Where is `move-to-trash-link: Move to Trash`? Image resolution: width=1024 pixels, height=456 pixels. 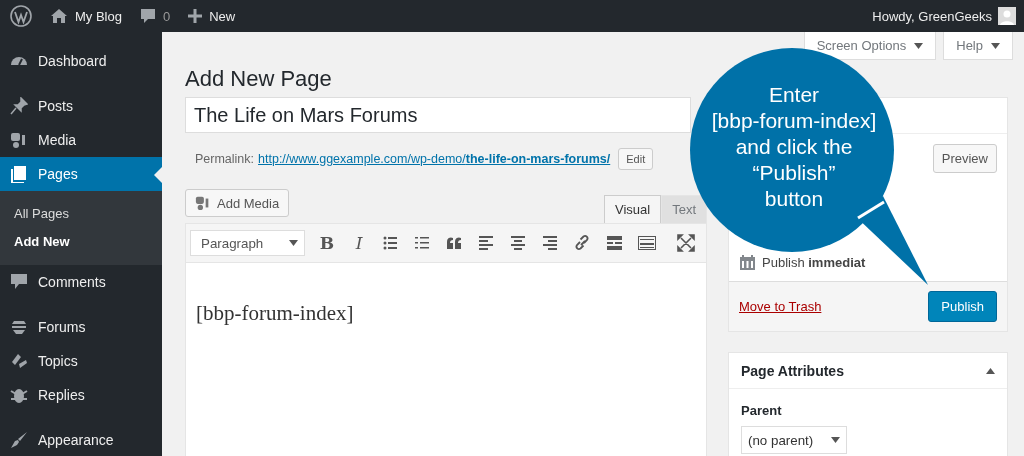
move-to-trash-link: Move to Trash is located at coordinates (780, 306).